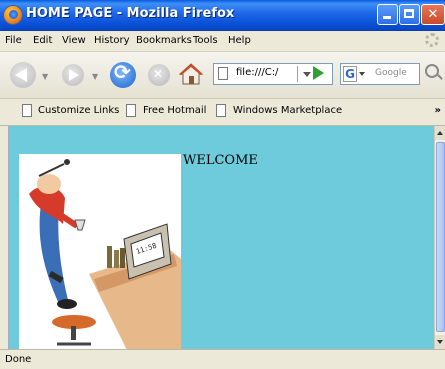  What do you see at coordinates (130, 13) in the screenshot?
I see `window-title: HOME PAGE - Mozilla Firefox` at bounding box center [130, 13].